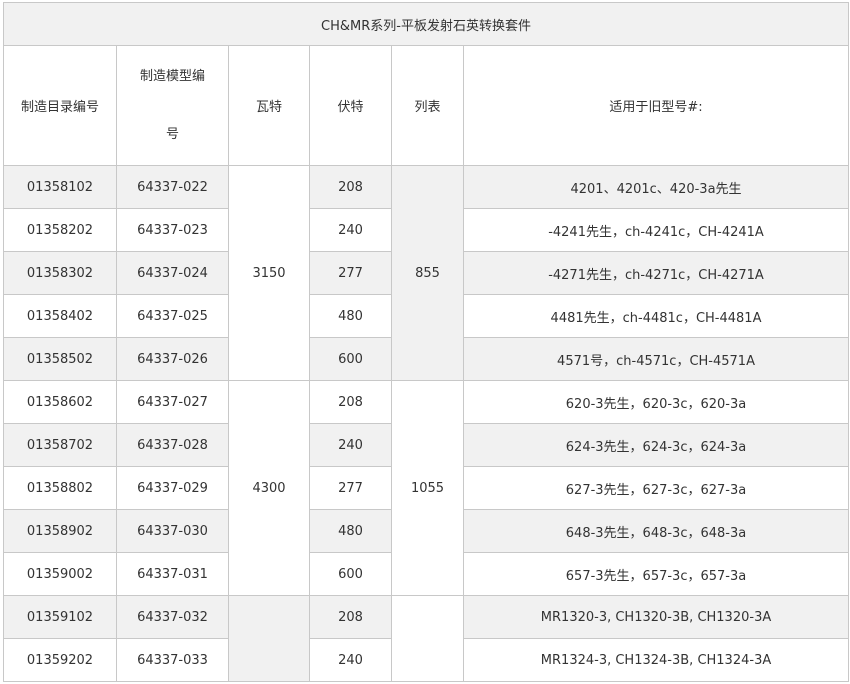 The image size is (850, 684). What do you see at coordinates (60, 617) in the screenshot?
I see `cell-catalog: 01359102` at bounding box center [60, 617].